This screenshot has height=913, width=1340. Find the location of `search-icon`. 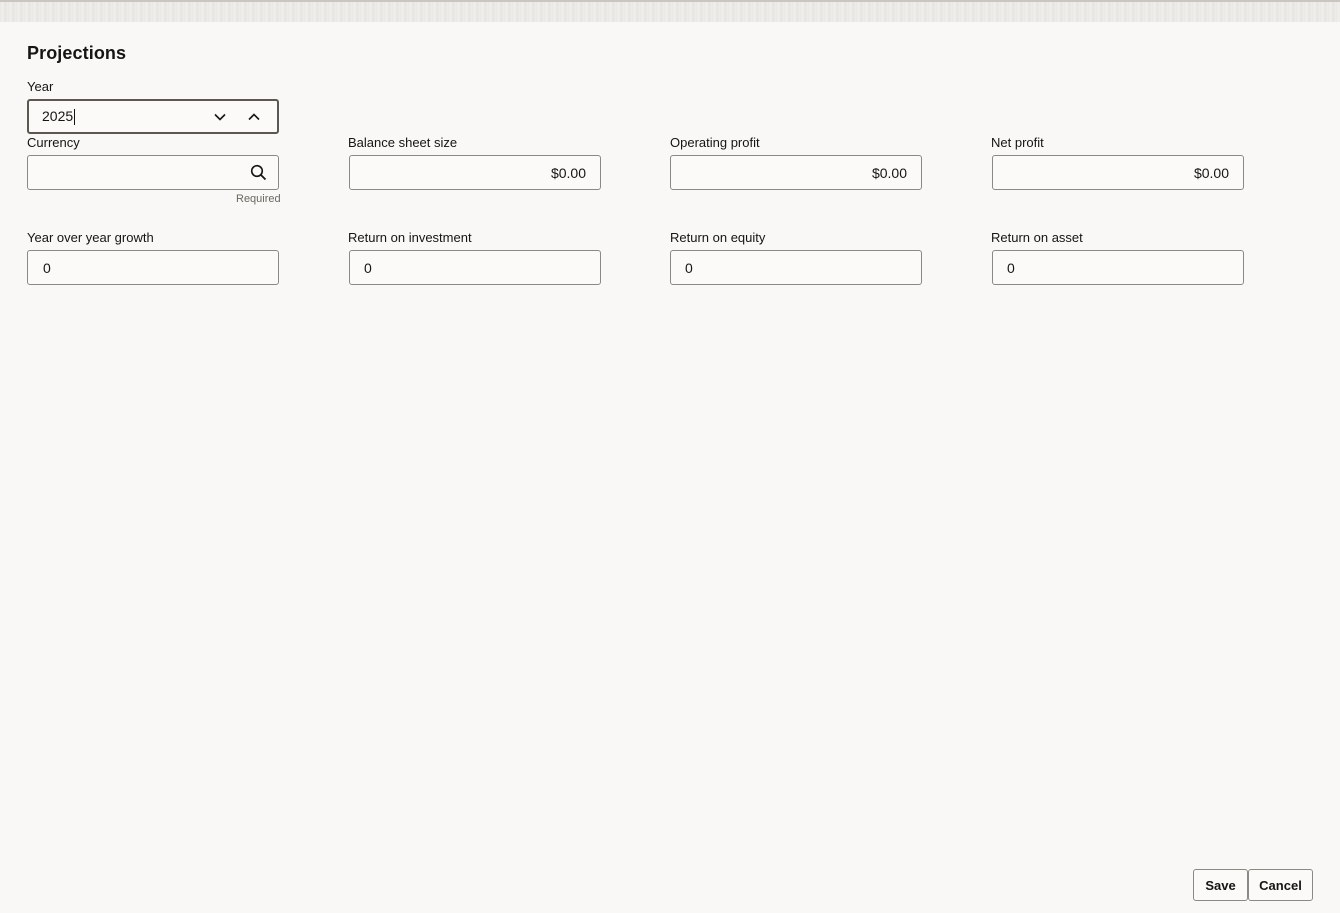

search-icon is located at coordinates (258, 172).